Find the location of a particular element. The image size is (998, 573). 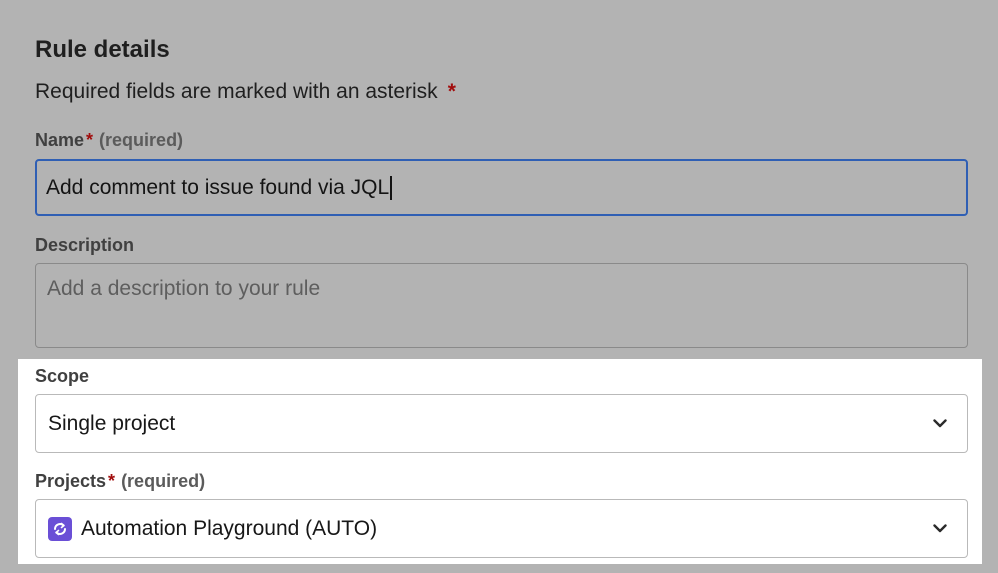

projects-required-text: (required) is located at coordinates (163, 481).